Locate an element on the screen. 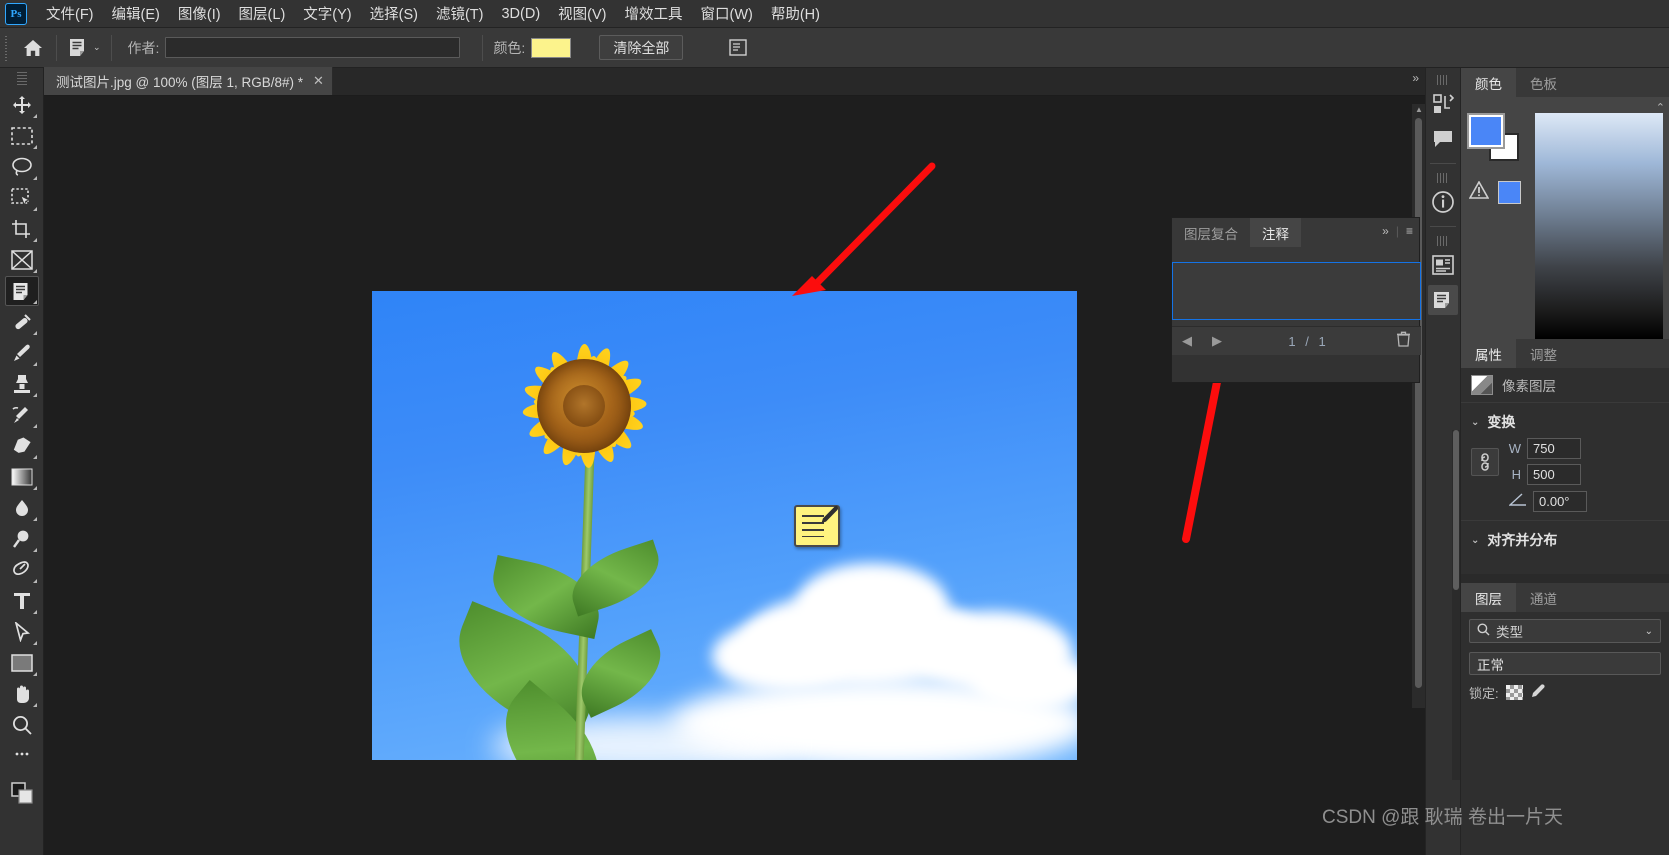 Image resolution: width=1669 pixels, height=855 pixels. menu-image: 图像(I) is located at coordinates (199, 13).